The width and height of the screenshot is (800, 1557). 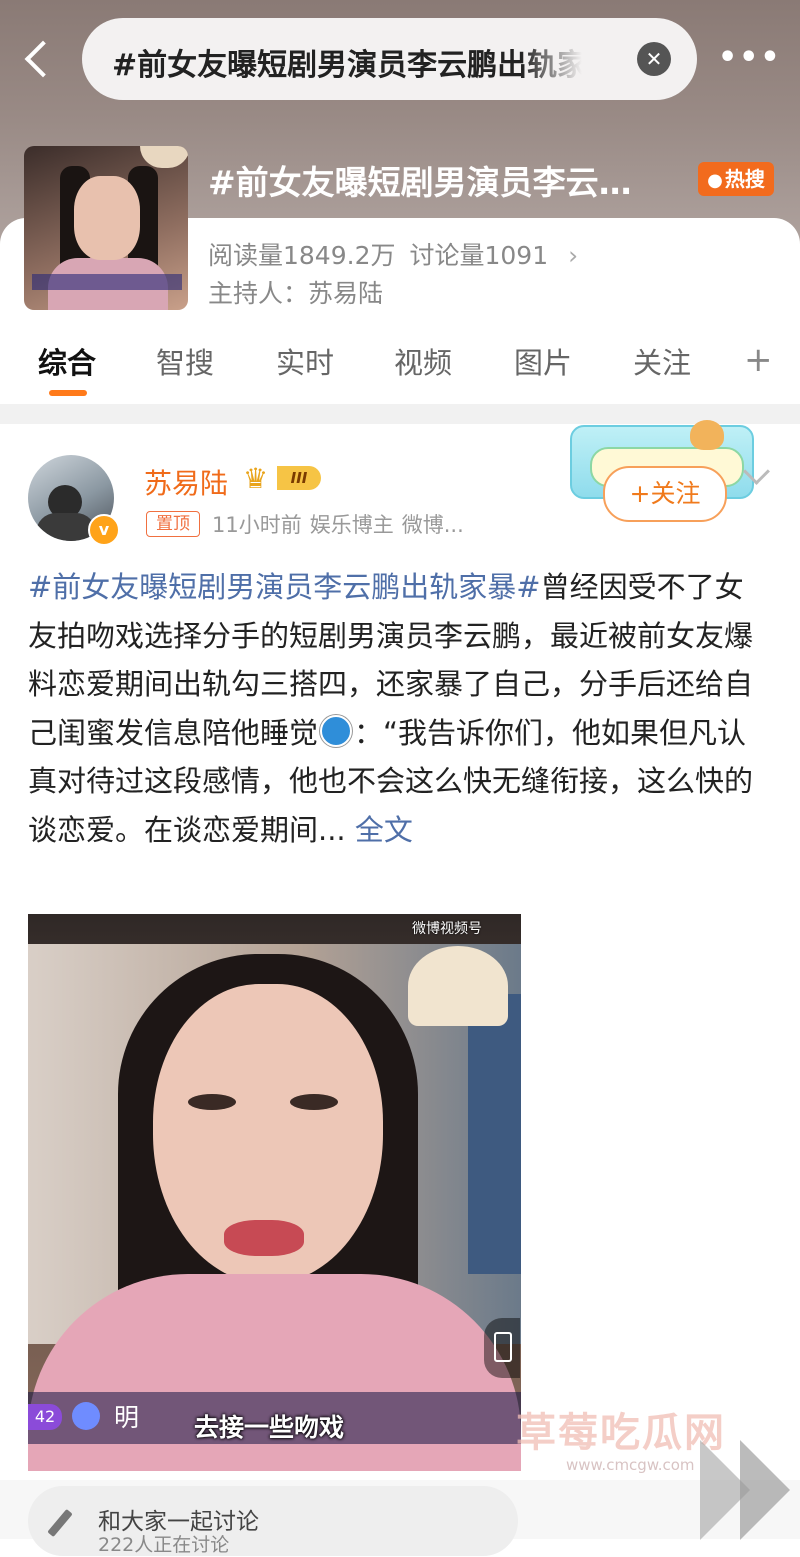 I want to click on tab-images: 图片, so click(x=543, y=361).